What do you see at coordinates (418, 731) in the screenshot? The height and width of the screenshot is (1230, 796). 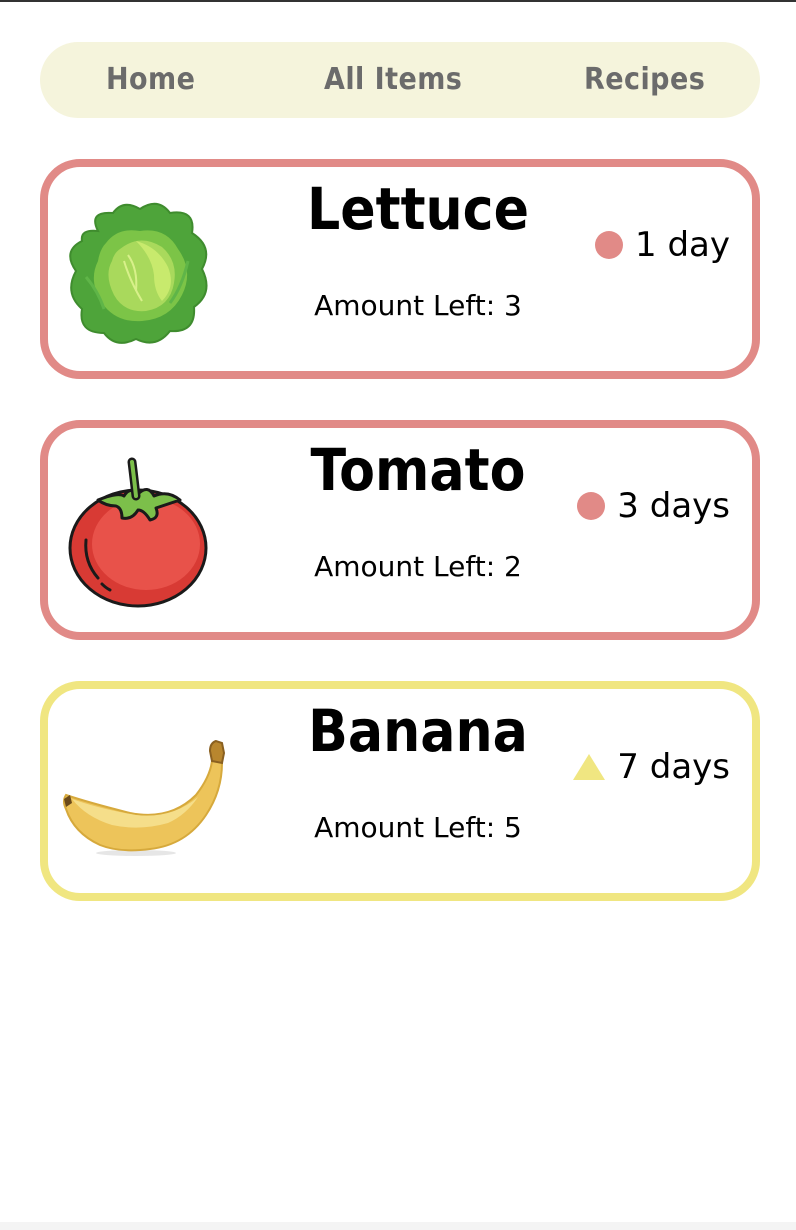 I see `item-name: Banana` at bounding box center [418, 731].